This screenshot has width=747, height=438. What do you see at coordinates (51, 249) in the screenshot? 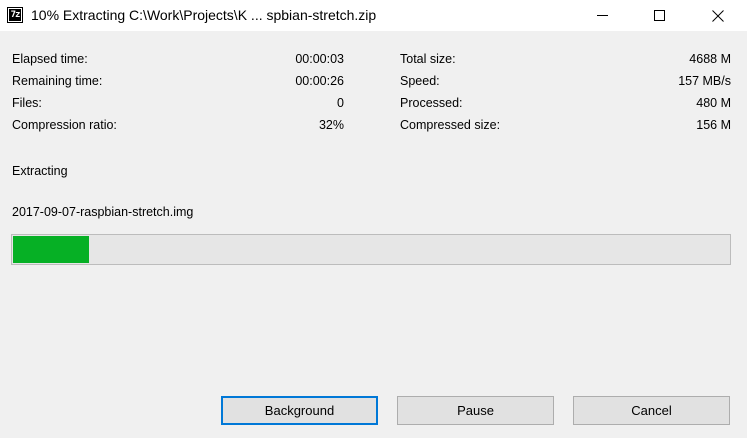
I see `progress-bar-fill` at bounding box center [51, 249].